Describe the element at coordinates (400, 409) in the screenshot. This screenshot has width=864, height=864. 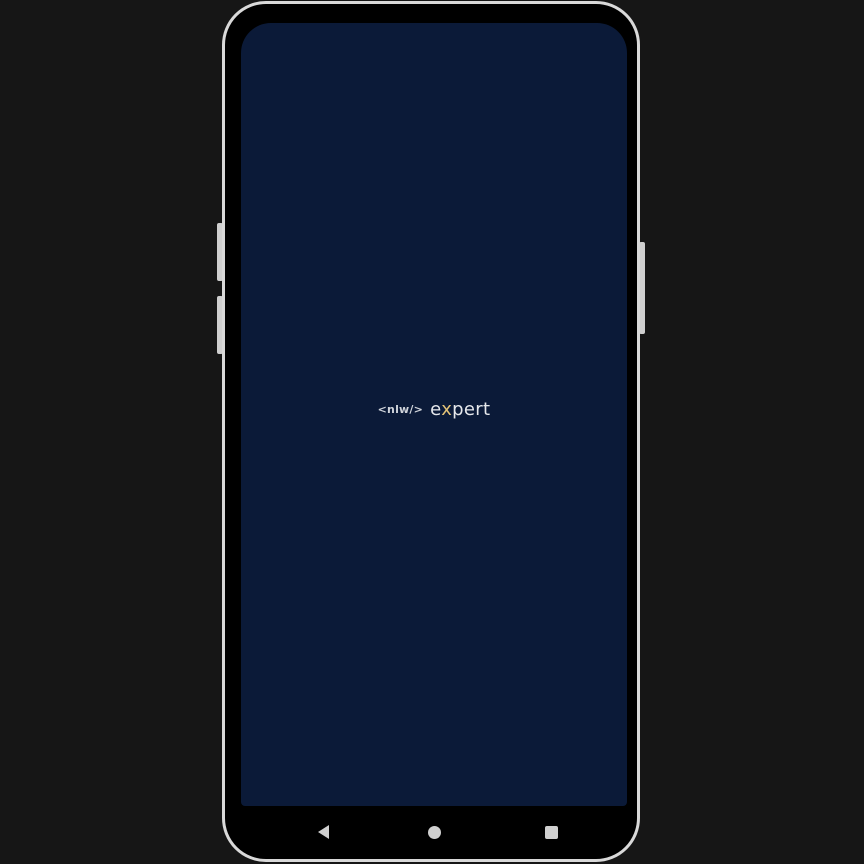
I see `logo-tag: <nlw/>` at that location.